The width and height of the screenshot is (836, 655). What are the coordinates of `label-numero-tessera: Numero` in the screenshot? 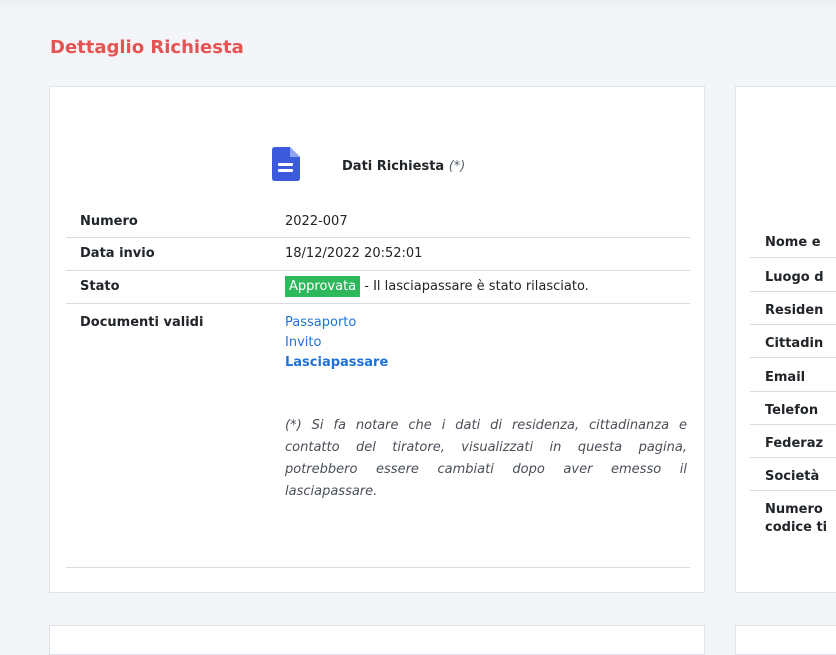 It's located at (794, 509).